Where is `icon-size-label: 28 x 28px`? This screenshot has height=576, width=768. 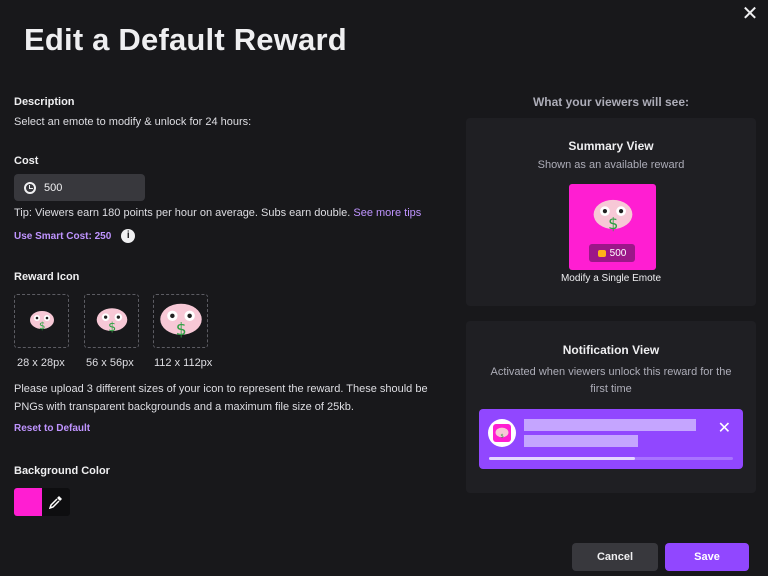 icon-size-label: 28 x 28px is located at coordinates (41, 363).